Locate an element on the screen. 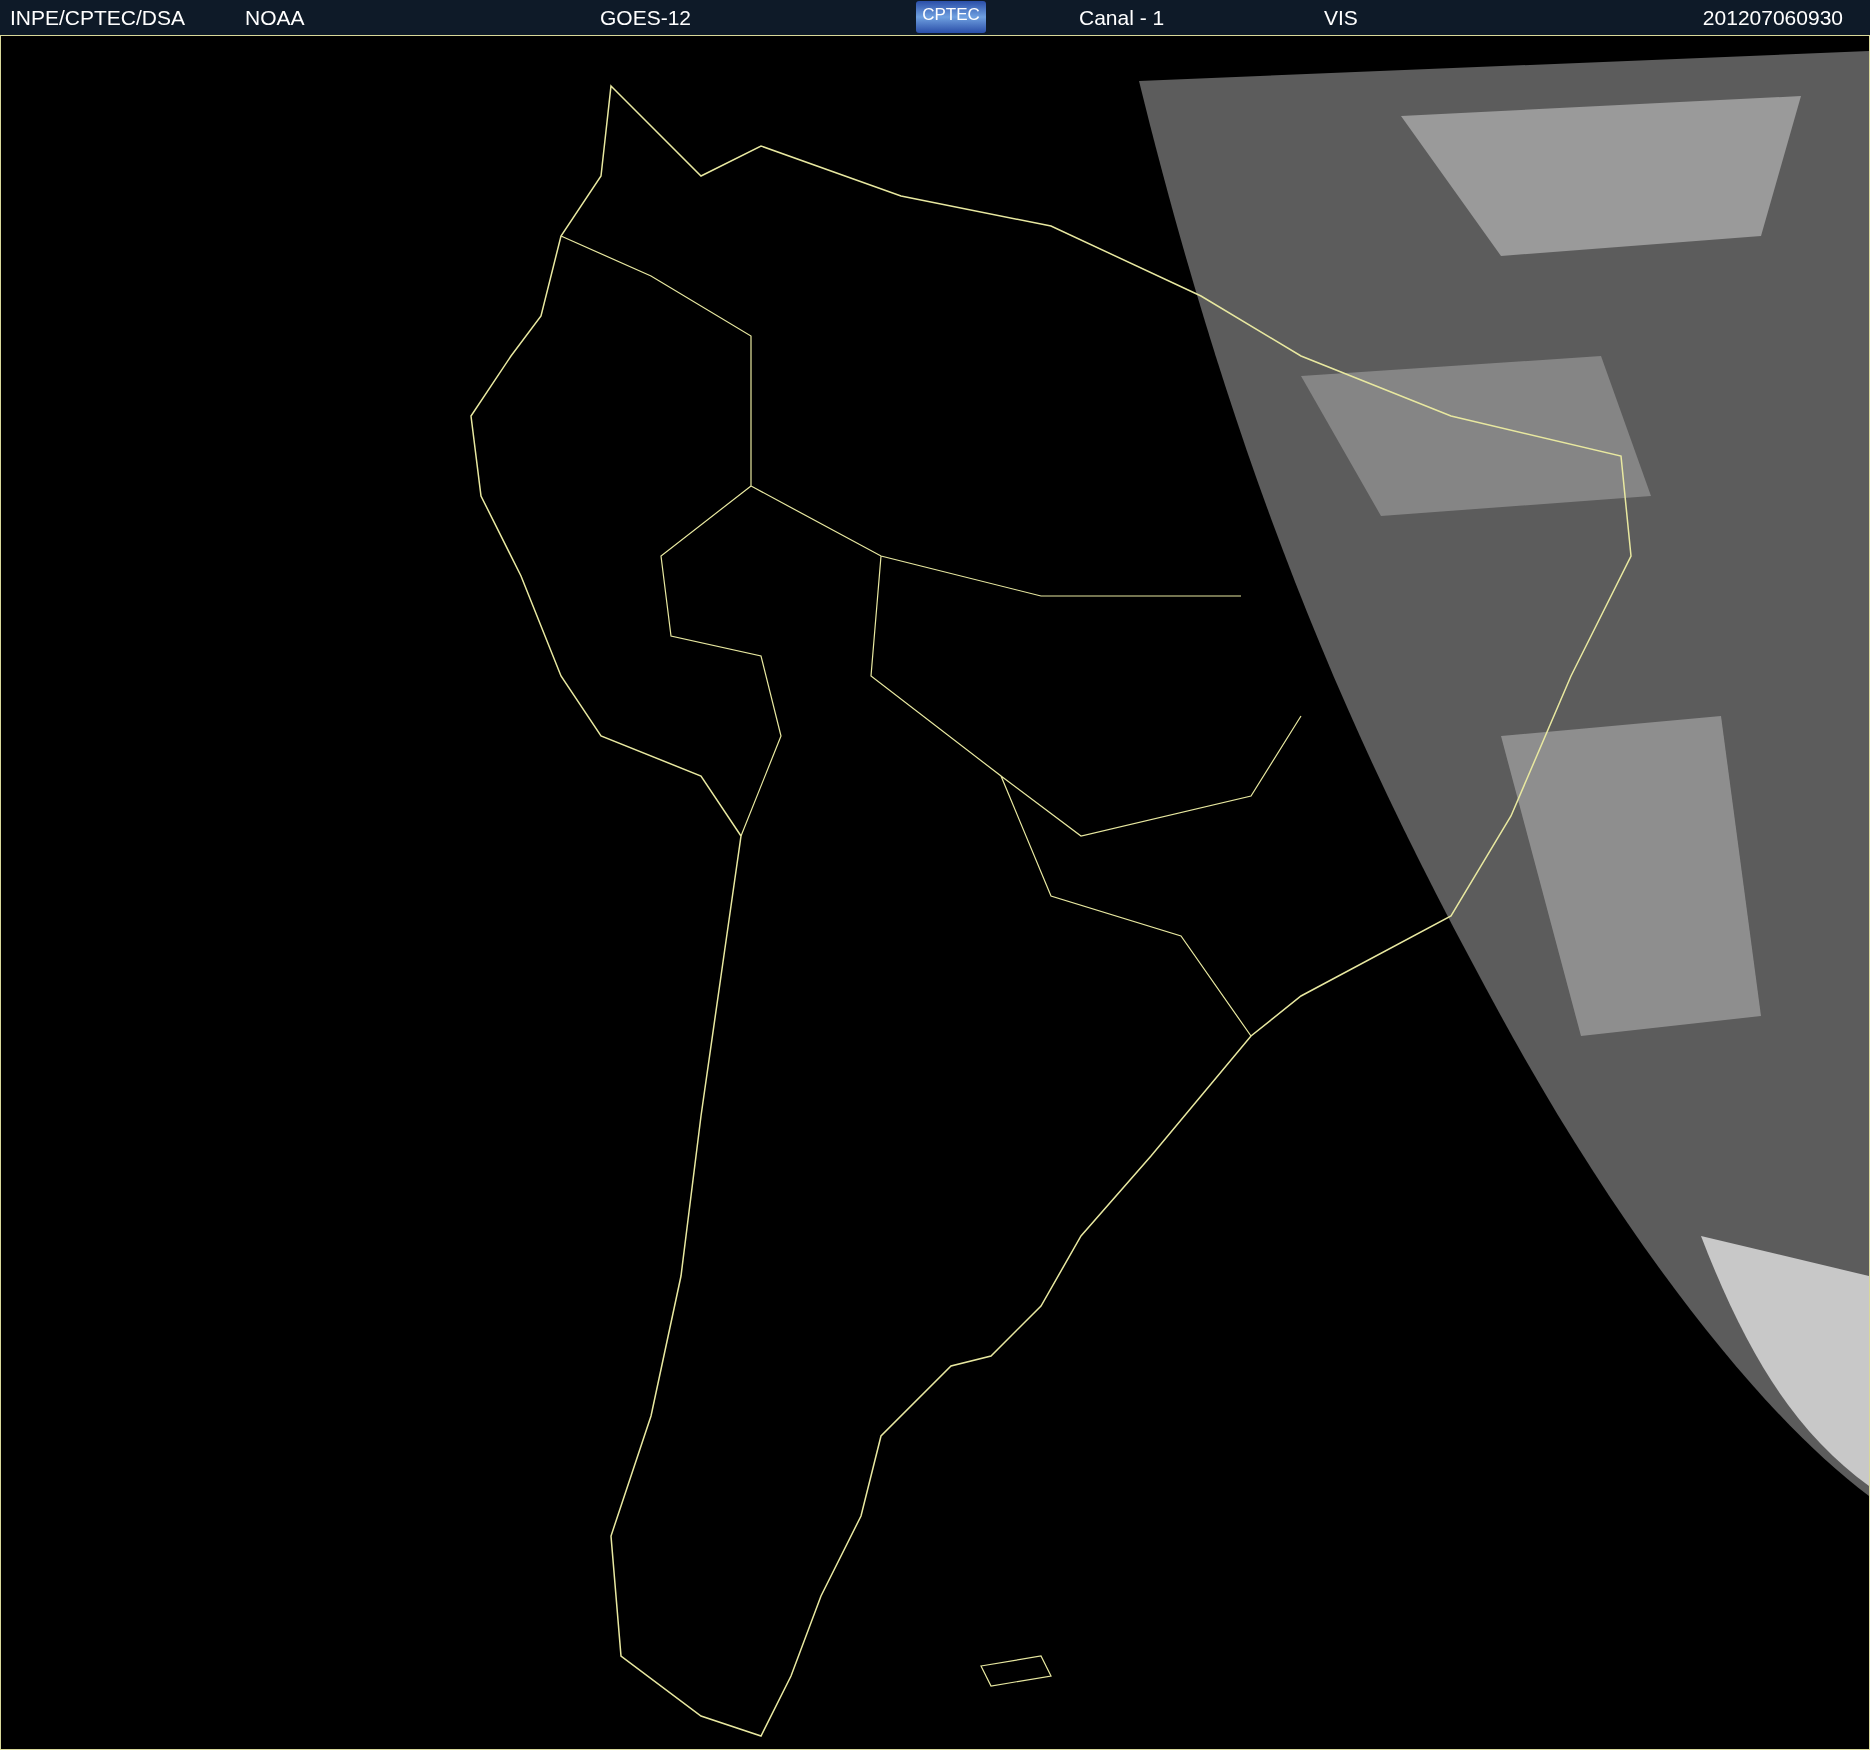 Image resolution: width=1870 pixels, height=1750 pixels. timestamp-label: 201207060930 is located at coordinates (1772, 17).